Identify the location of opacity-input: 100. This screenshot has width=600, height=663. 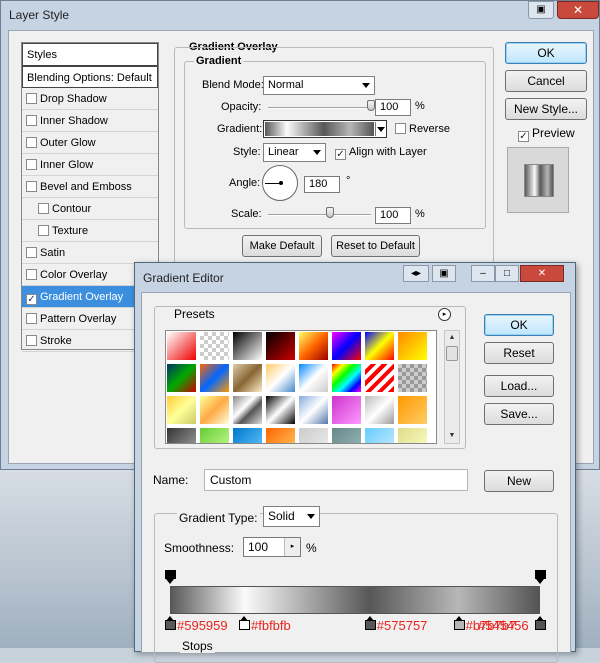
(393, 107).